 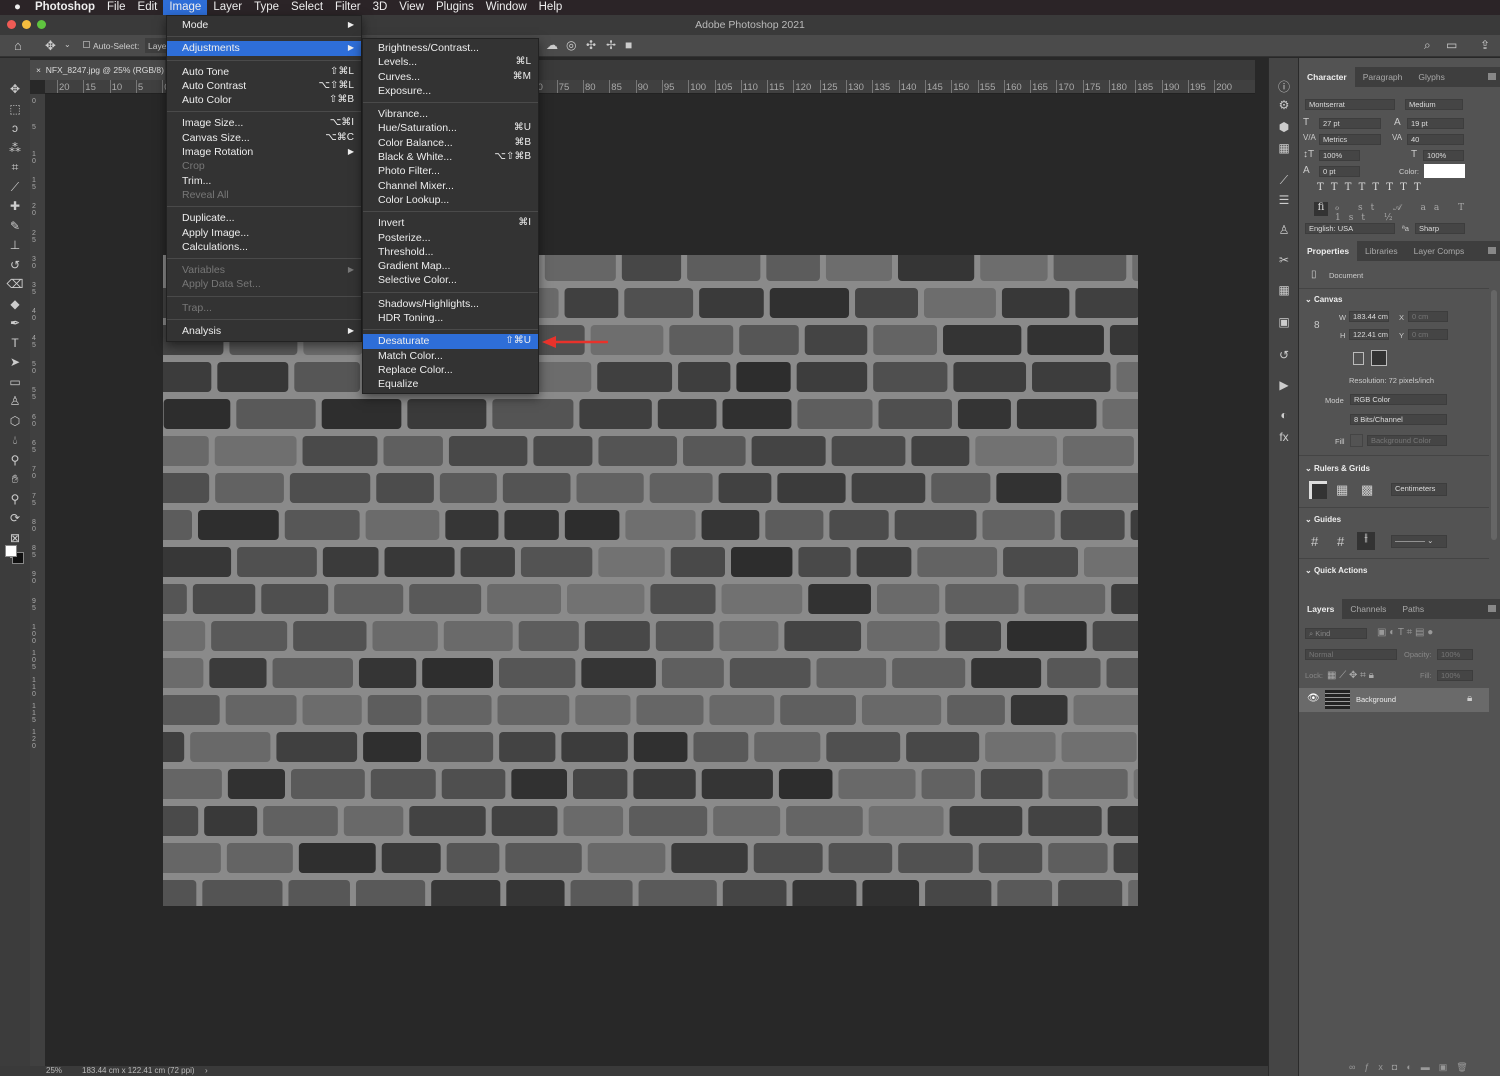 What do you see at coordinates (1323, 519) in the screenshot?
I see `guides-section-title: ⌄ Guides` at bounding box center [1323, 519].